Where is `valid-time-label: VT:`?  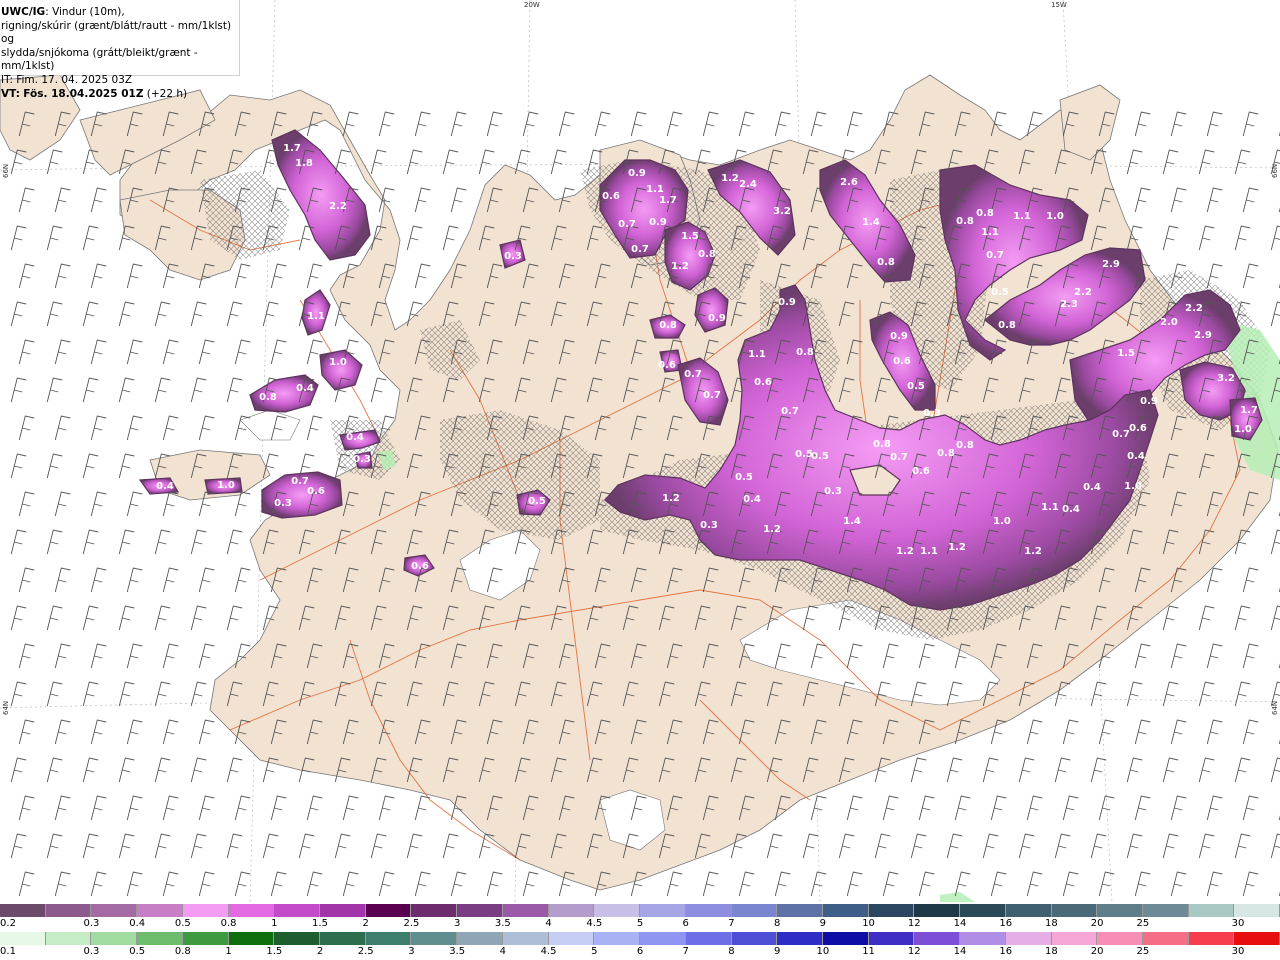 valid-time-label: VT: is located at coordinates (10, 93).